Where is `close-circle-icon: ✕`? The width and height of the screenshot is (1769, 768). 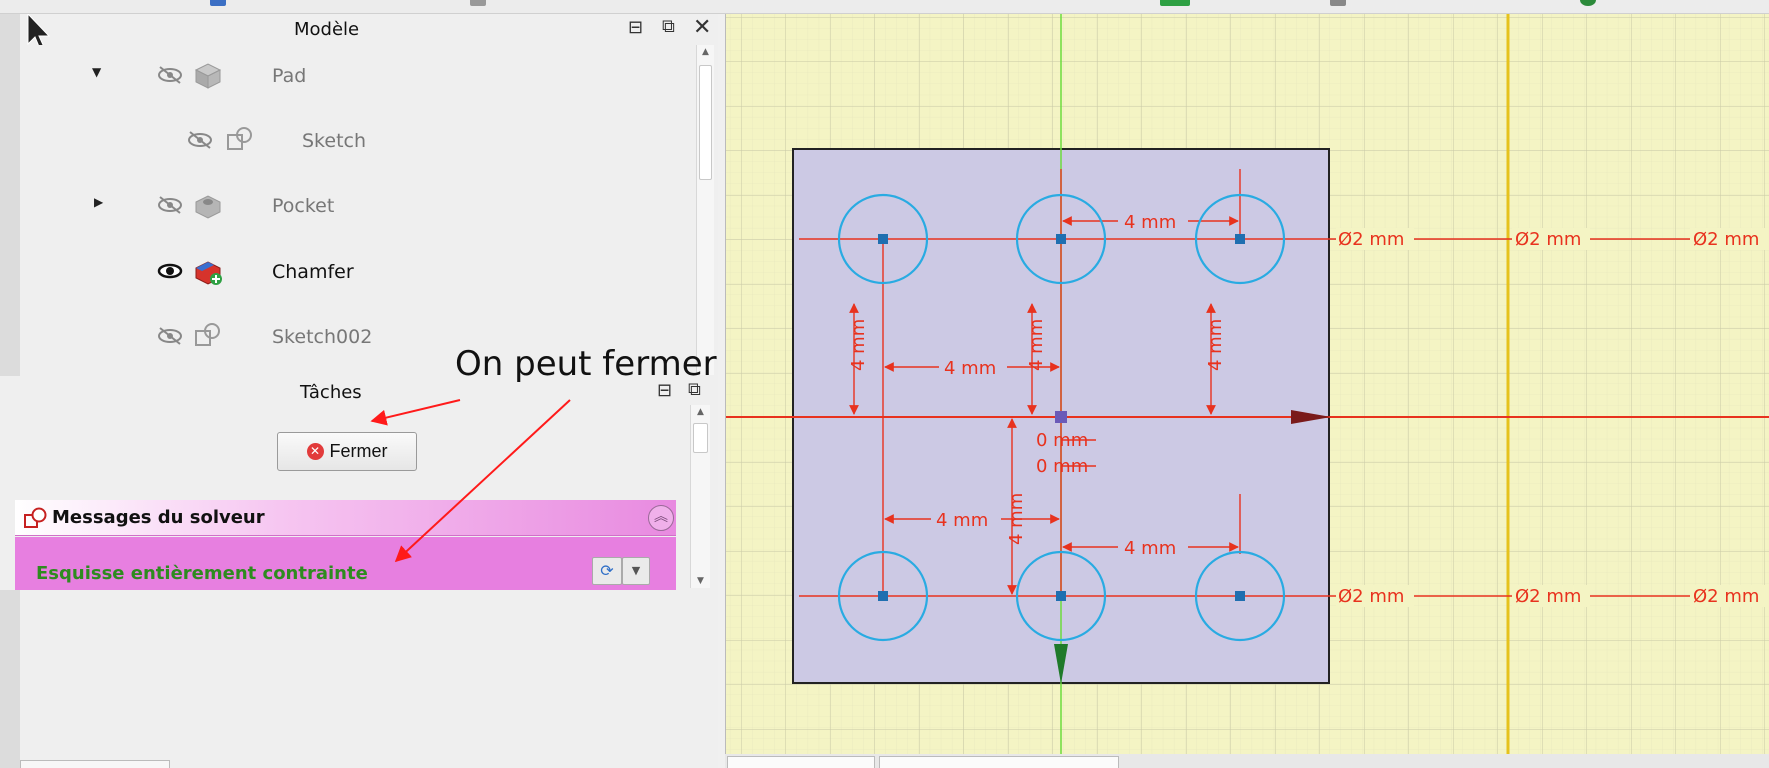
close-circle-icon: ✕ is located at coordinates (315, 451).